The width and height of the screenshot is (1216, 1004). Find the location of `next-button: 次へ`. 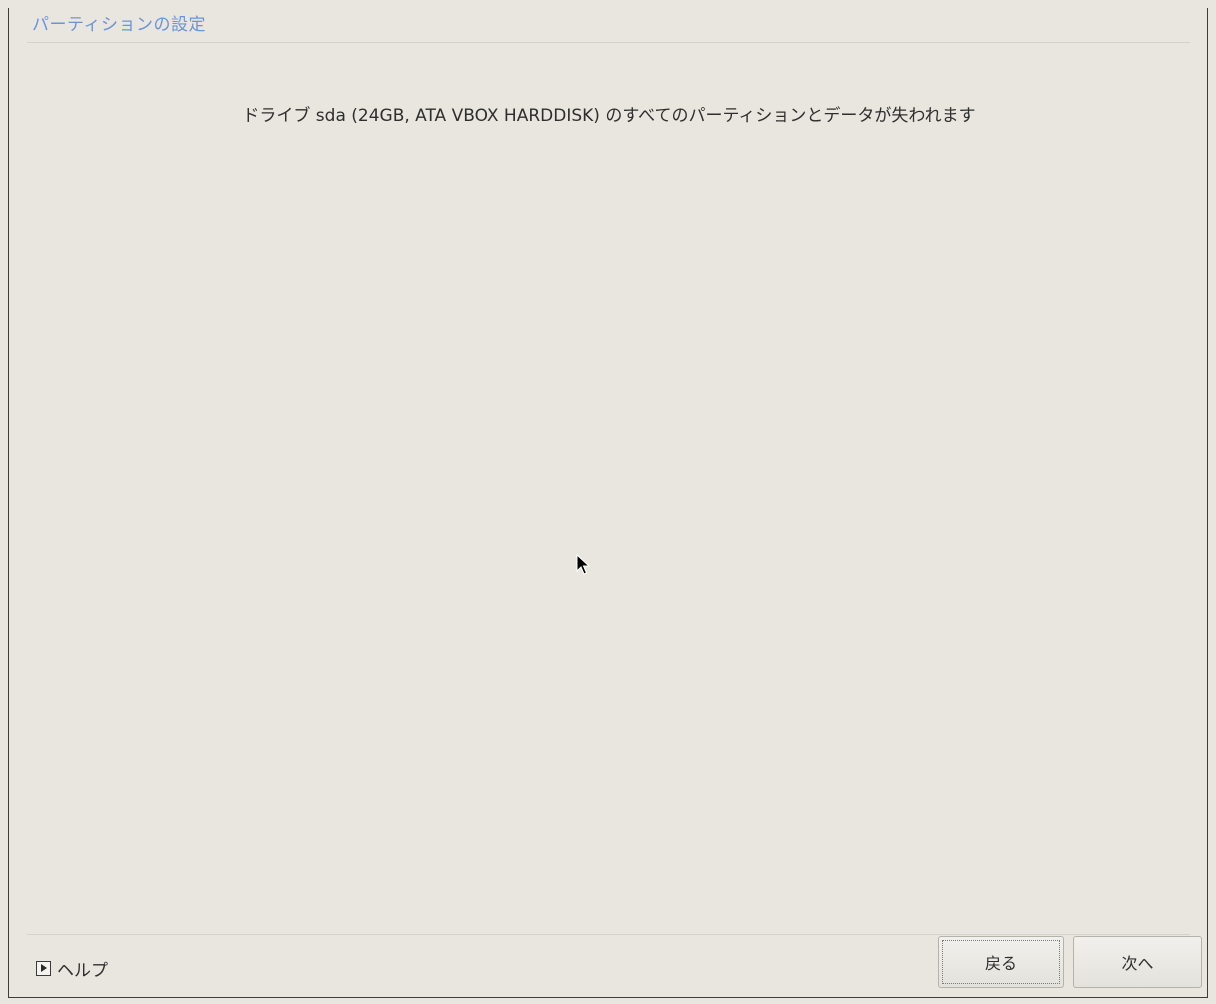

next-button: 次へ is located at coordinates (1137, 962).